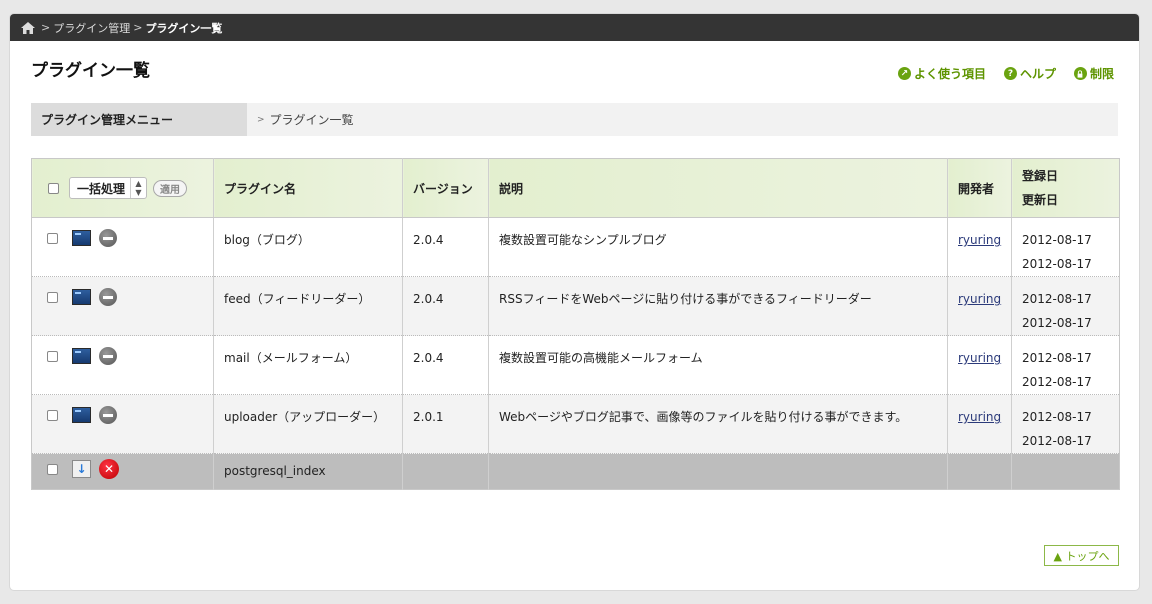 This screenshot has height=604, width=1152. I want to click on home-icon, so click(28, 27).